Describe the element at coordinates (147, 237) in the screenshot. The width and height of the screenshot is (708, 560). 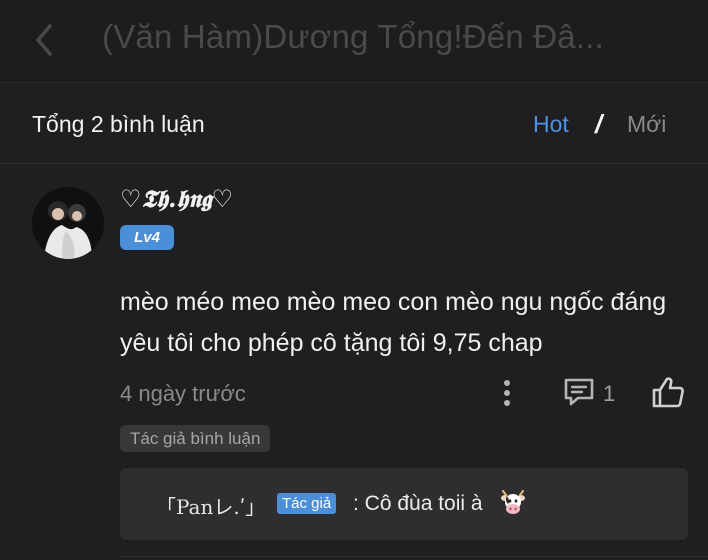
I see `level-badge: Lv4` at that location.